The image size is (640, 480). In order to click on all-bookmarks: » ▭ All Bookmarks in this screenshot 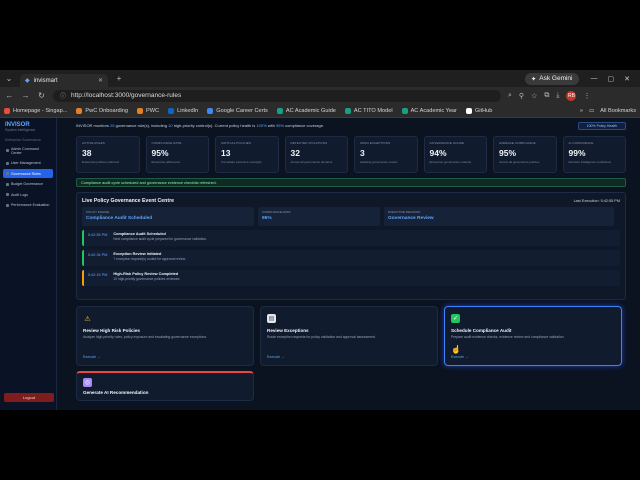, I will do `click(608, 111)`.